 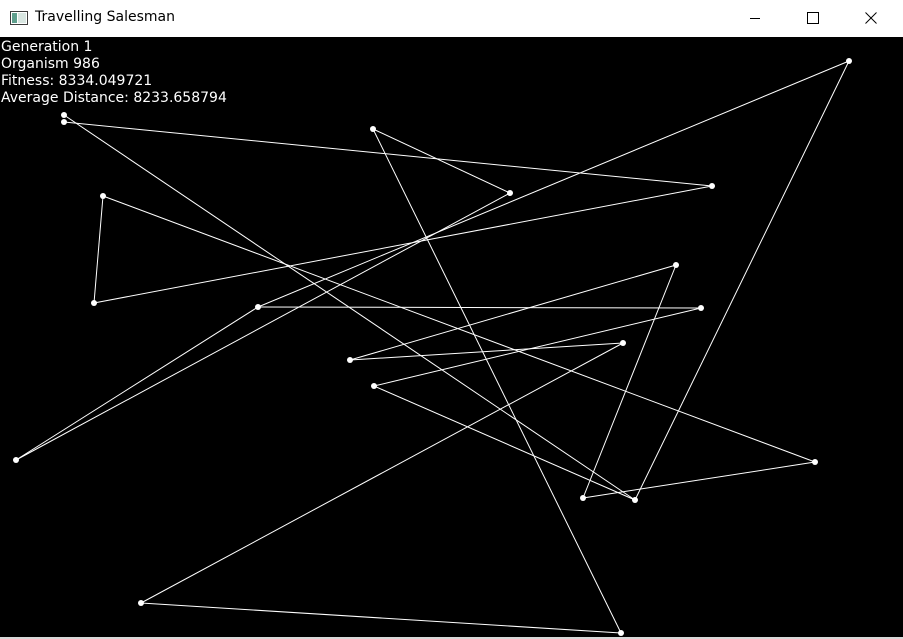 What do you see at coordinates (50, 64) in the screenshot?
I see `organism-text: Organism 986` at bounding box center [50, 64].